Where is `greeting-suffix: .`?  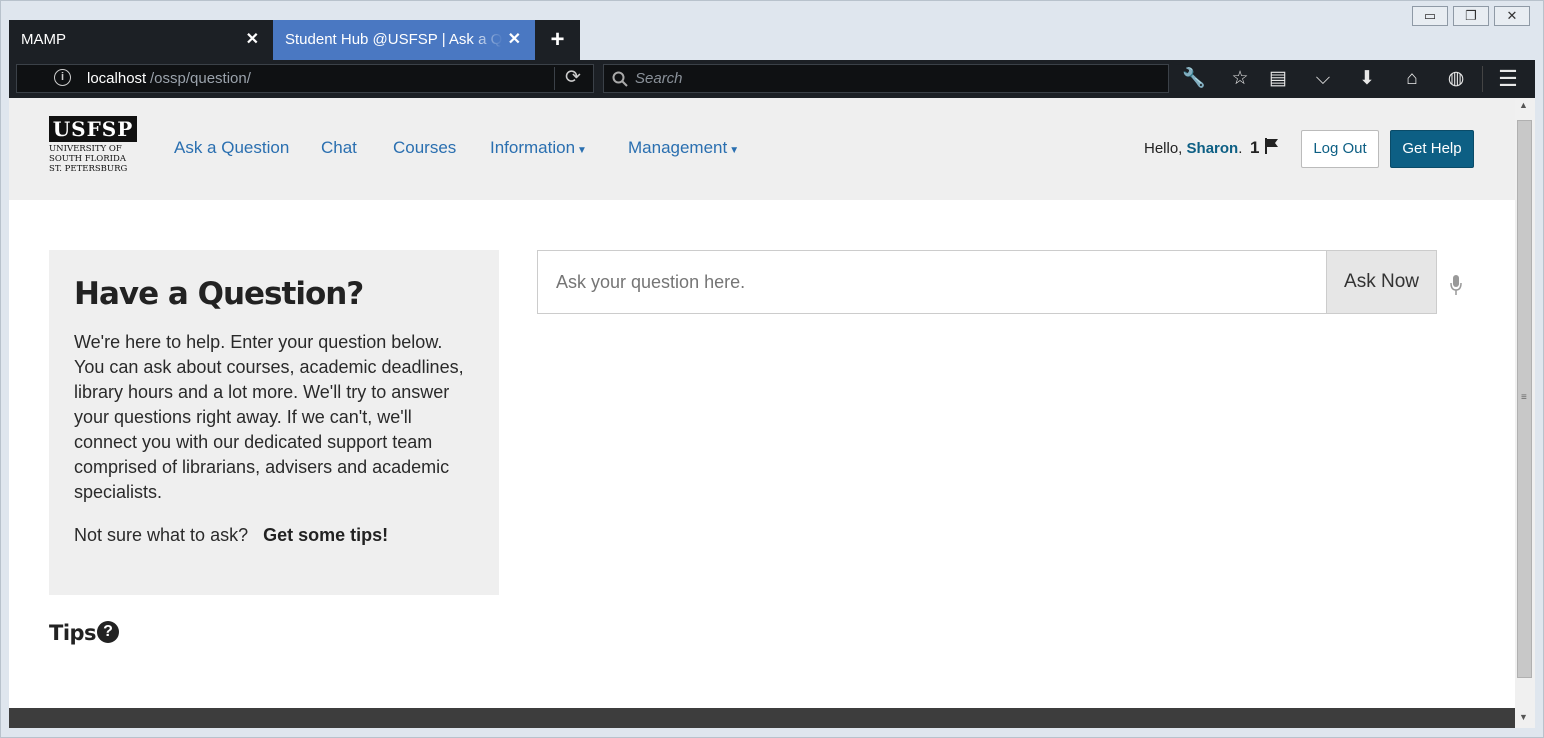 greeting-suffix: . is located at coordinates (1240, 148).